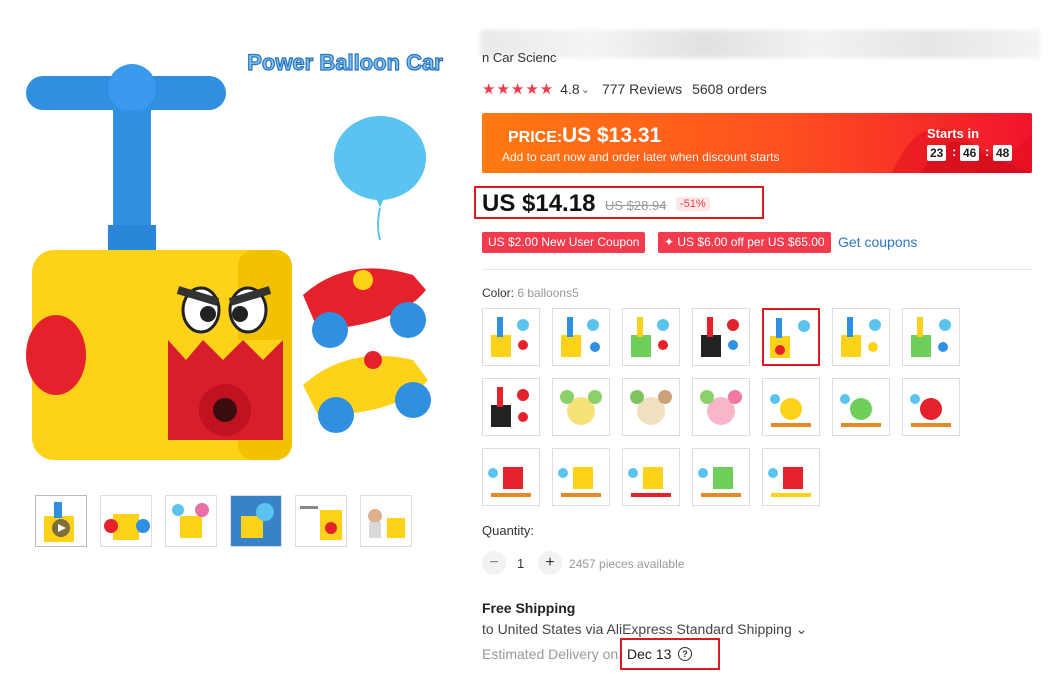 This screenshot has height=674, width=1057. What do you see at coordinates (498, 293) in the screenshot?
I see `color-label-text: Color:` at bounding box center [498, 293].